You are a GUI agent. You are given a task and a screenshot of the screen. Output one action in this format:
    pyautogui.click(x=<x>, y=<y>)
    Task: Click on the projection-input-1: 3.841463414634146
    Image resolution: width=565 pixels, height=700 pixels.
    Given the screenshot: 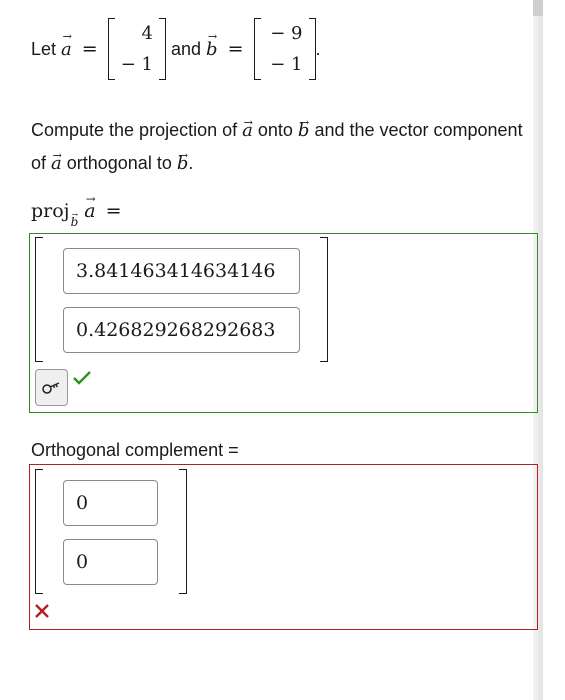 What is the action you would take?
    pyautogui.click(x=181, y=271)
    